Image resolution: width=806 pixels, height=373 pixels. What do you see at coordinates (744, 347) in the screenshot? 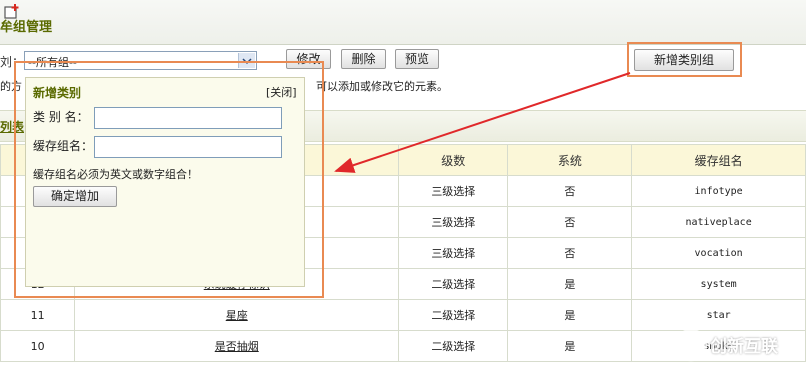
I see `watermark-text: 创新互联` at bounding box center [744, 347].